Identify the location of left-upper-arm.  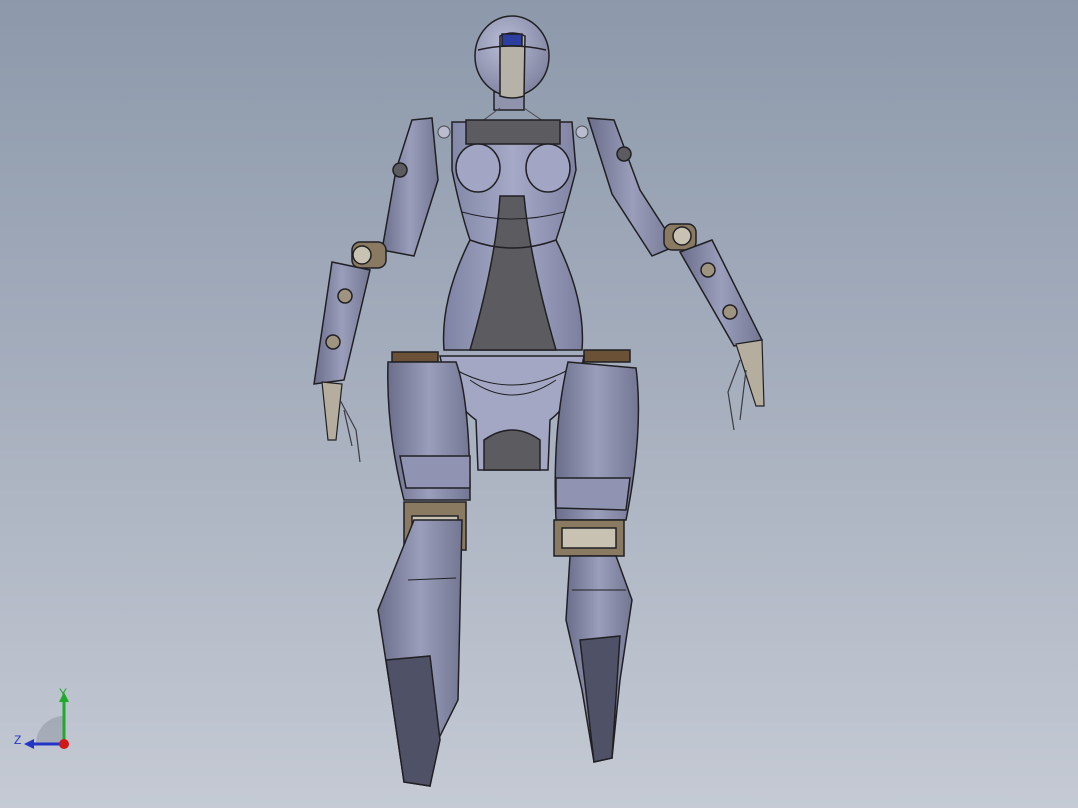
(410, 187).